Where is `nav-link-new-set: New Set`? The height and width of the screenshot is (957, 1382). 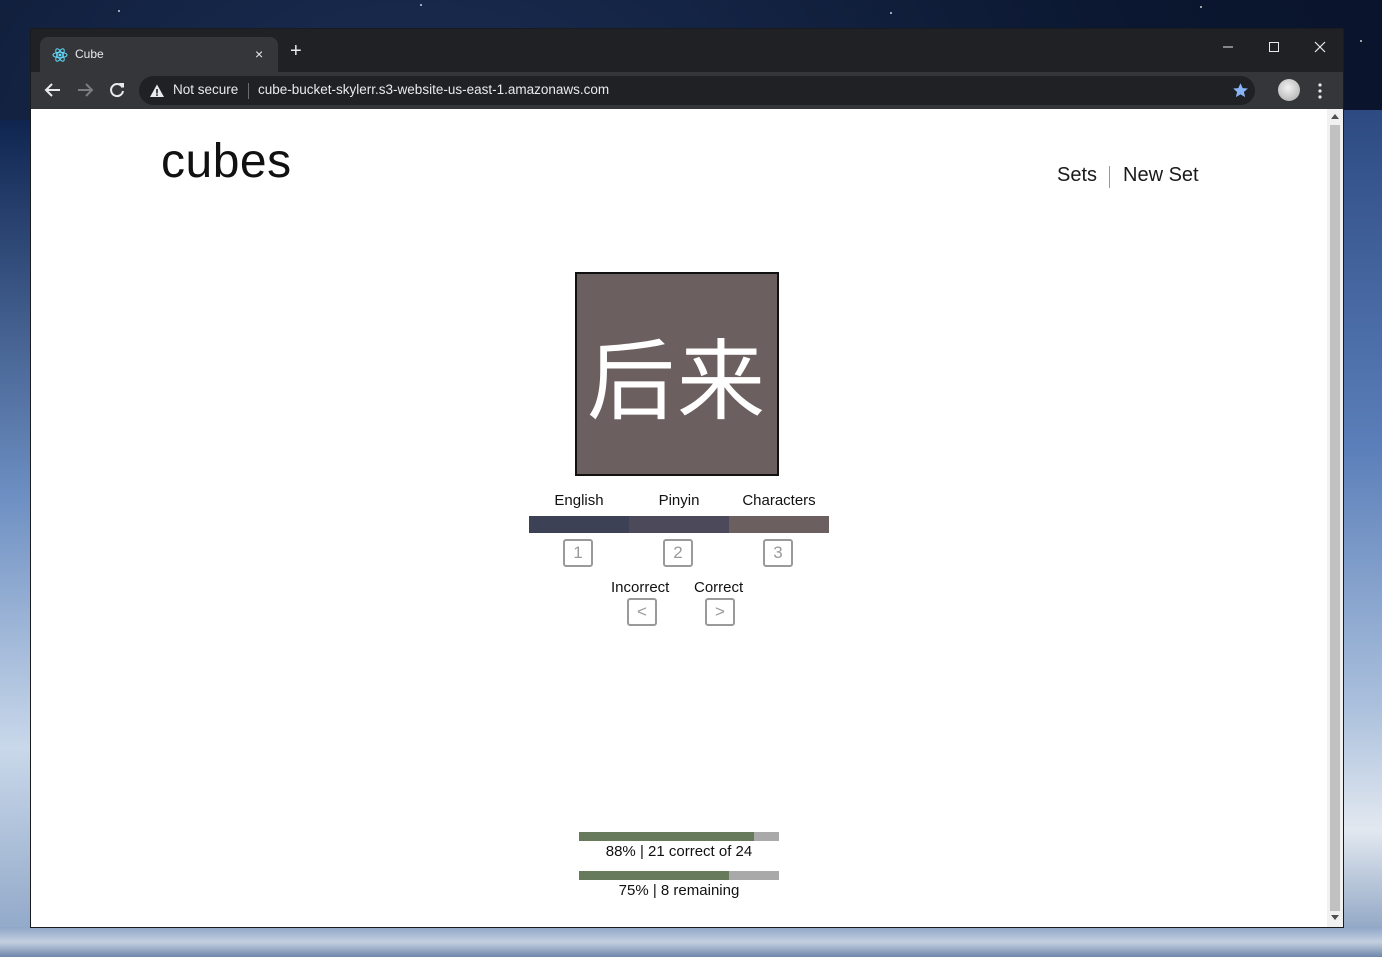
nav-link-new-set: New Set is located at coordinates (1161, 175).